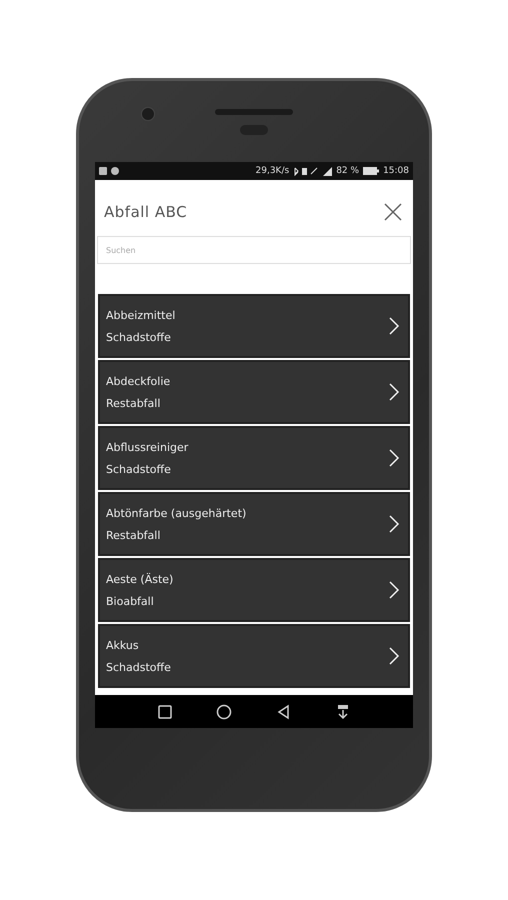  Describe the element at coordinates (254, 590) in the screenshot. I see `list-item: Aeste (Äste) Bioabfall` at that location.